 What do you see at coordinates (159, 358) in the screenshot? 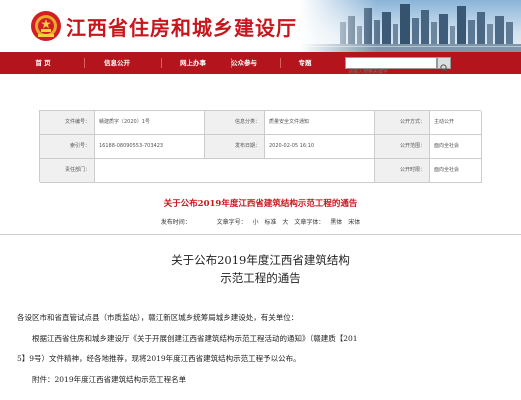
I see `body-paragraph: 5】9号）文件精神，经各地推荐，现将2019年度江西省建筑结构示范工程予以公布。` at bounding box center [159, 358].